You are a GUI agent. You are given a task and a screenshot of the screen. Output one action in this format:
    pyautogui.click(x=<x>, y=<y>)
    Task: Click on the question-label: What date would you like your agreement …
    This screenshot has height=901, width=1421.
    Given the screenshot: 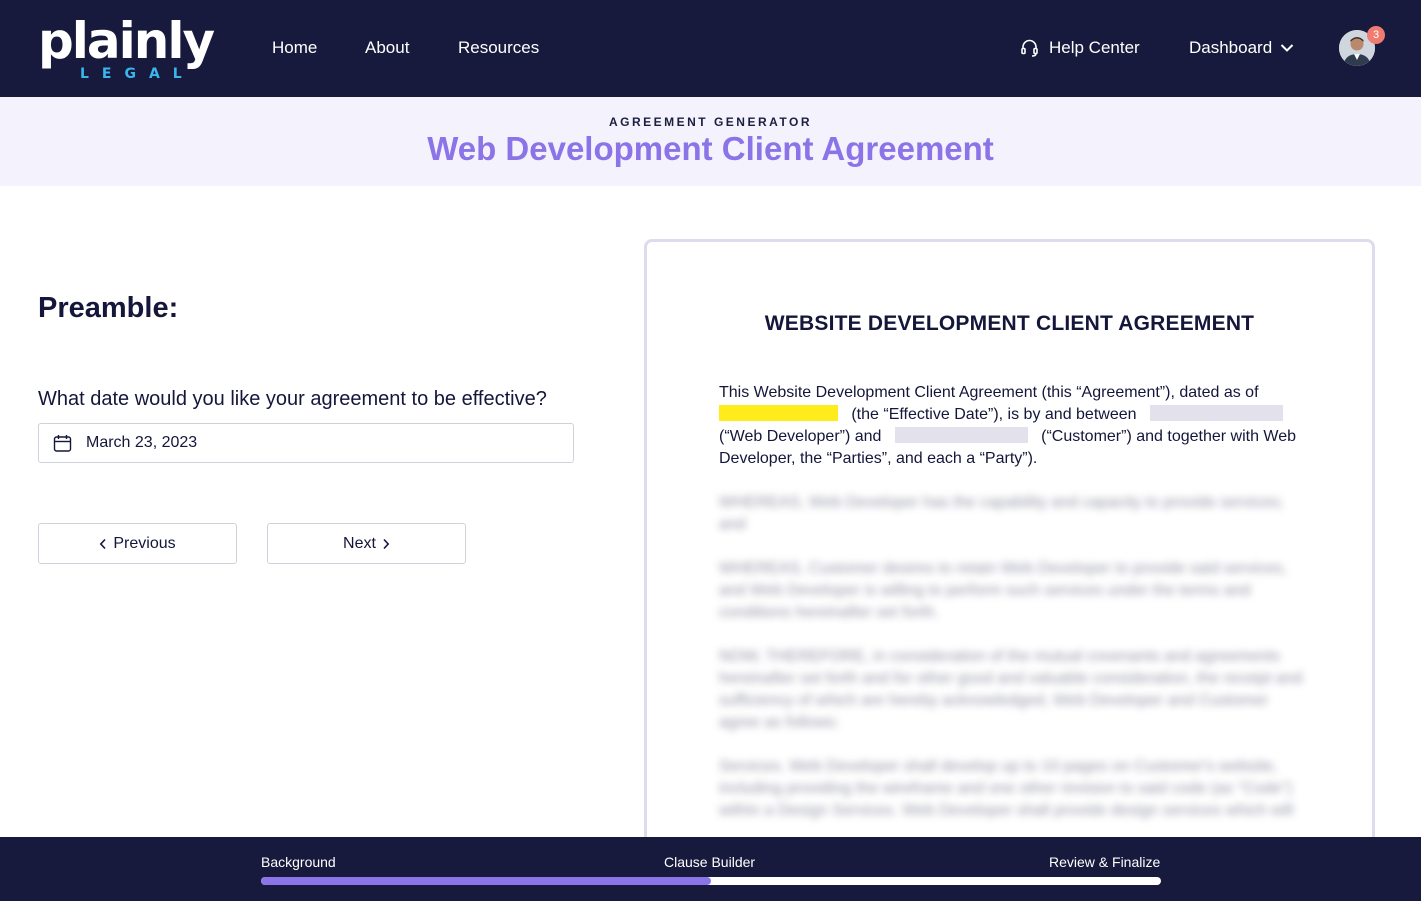 What is the action you would take?
    pyautogui.click(x=292, y=399)
    